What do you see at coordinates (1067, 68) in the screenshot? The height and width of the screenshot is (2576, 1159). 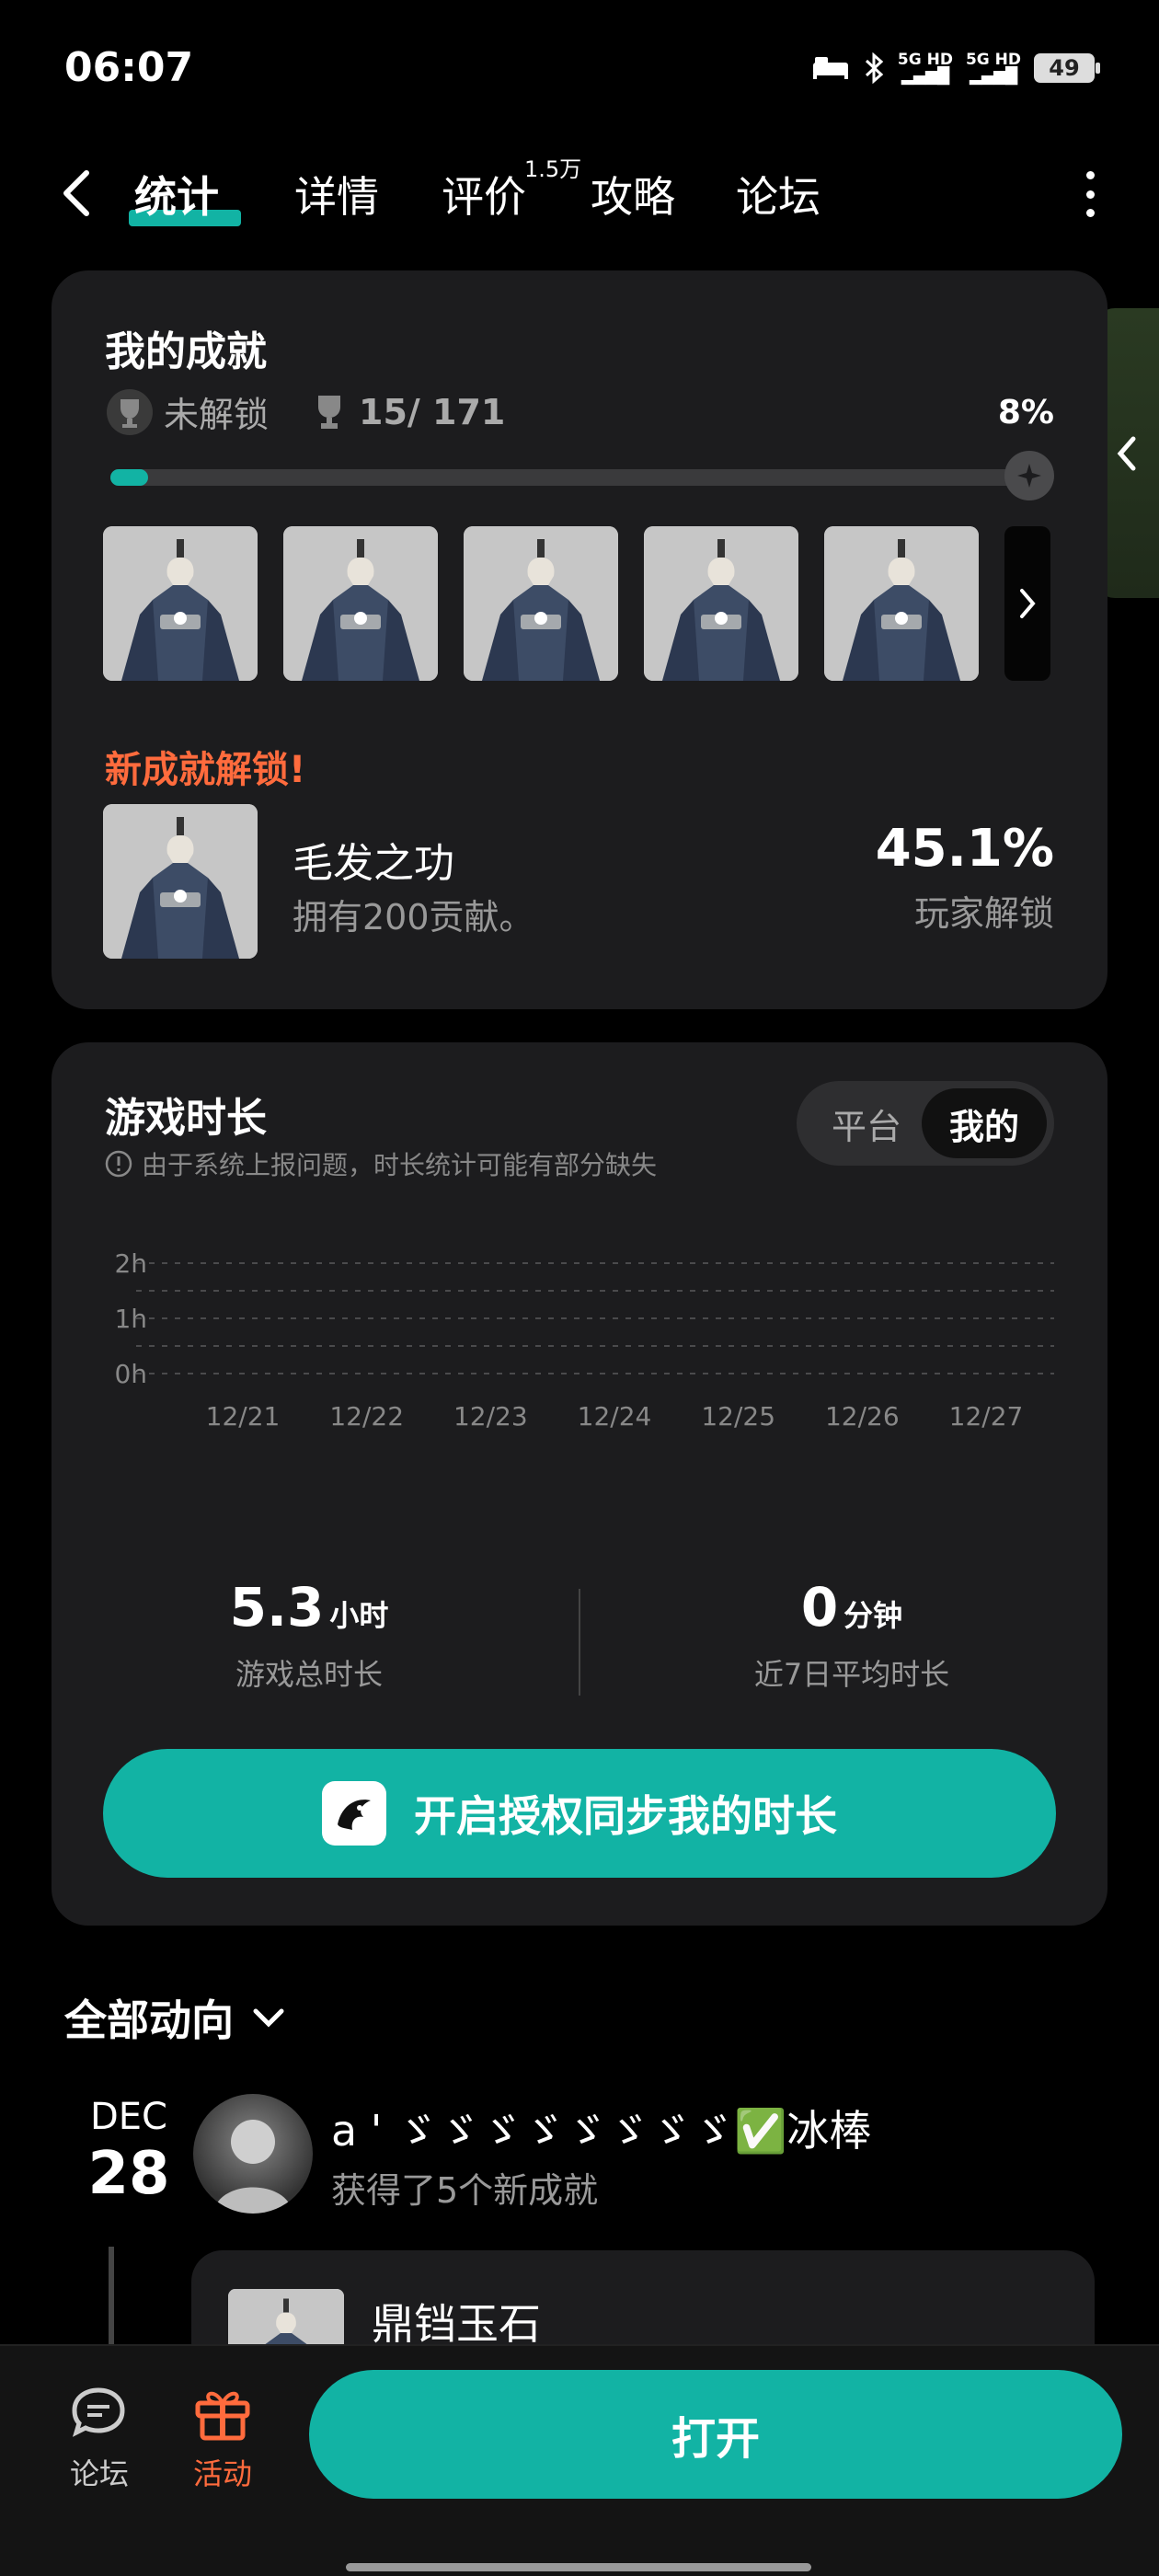 I see `battery-icon: 49` at bounding box center [1067, 68].